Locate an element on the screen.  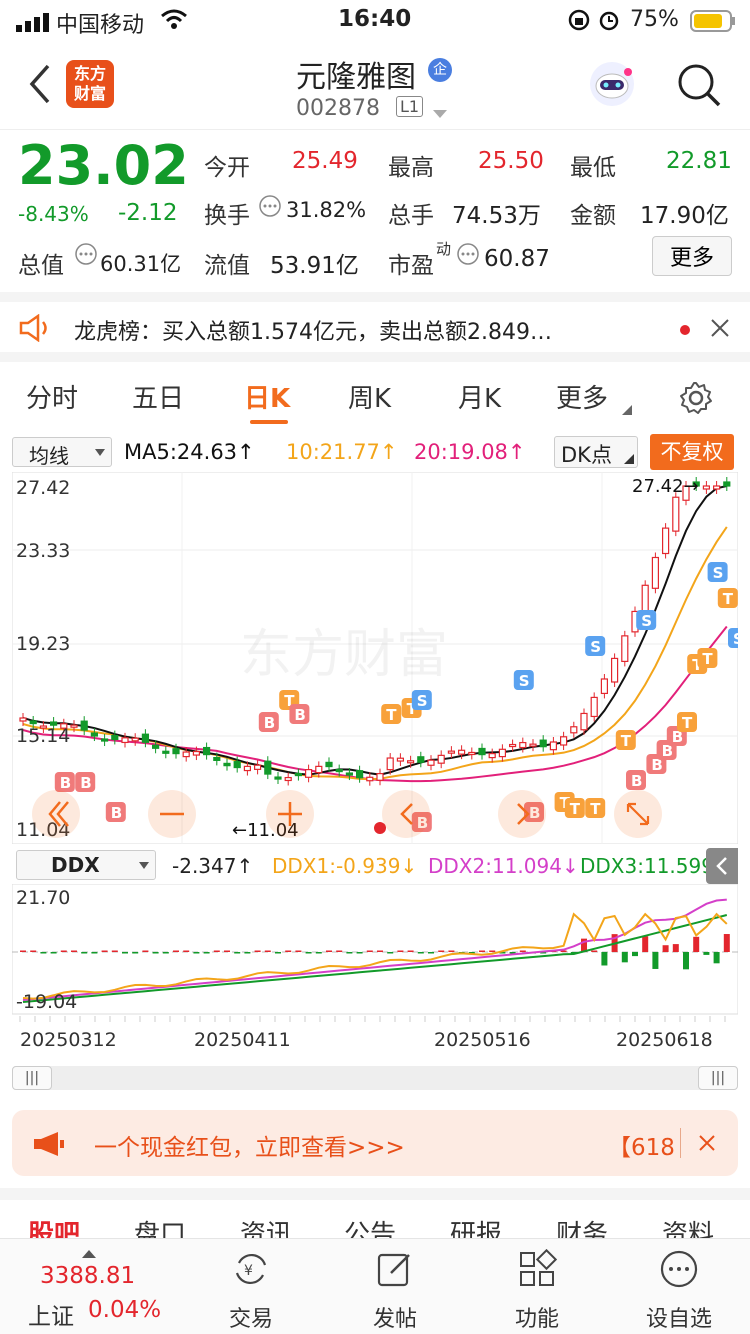
y-label-3: 19.23 is located at coordinates (43, 644).